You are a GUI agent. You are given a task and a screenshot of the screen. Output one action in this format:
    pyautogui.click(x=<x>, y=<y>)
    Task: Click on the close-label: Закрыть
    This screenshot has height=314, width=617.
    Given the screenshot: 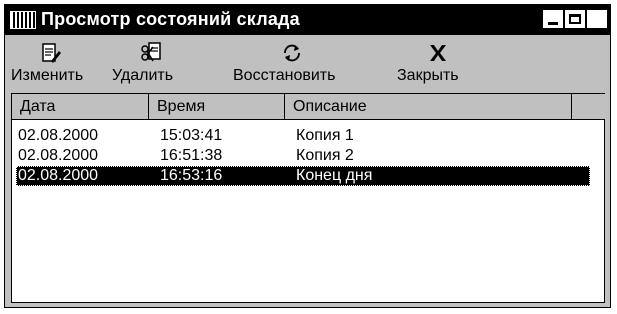 What is the action you would take?
    pyautogui.click(x=428, y=75)
    